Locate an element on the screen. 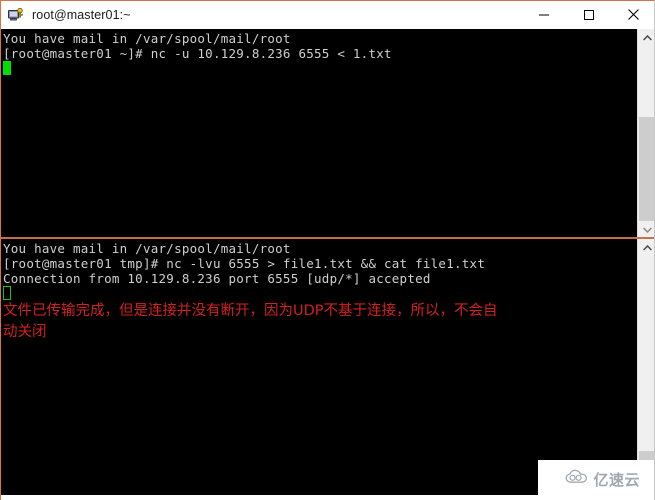 This screenshot has width=655, height=500. scrollbar-down-button-top is located at coordinates (646, 229).